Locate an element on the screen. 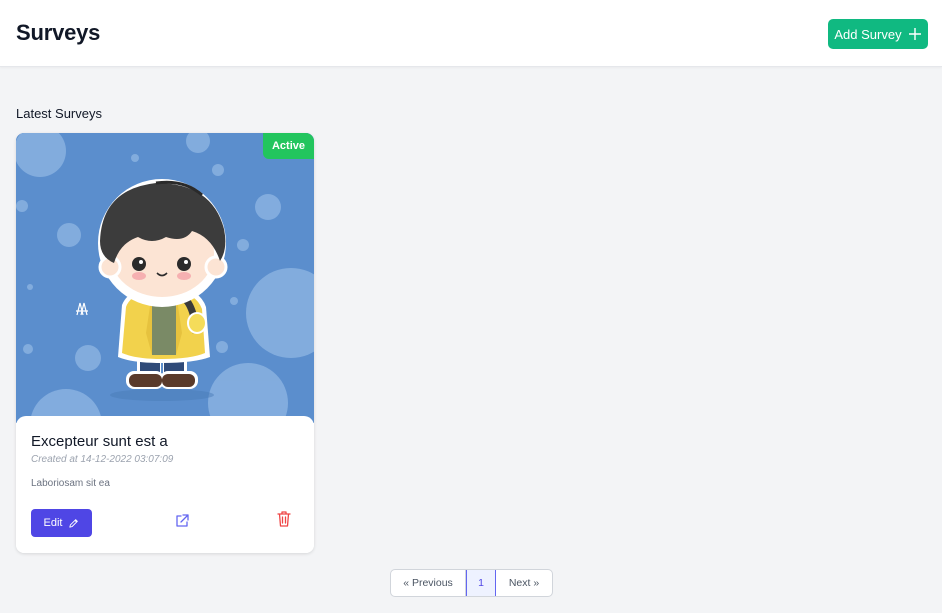  edit-label: Edit is located at coordinates (53, 523).